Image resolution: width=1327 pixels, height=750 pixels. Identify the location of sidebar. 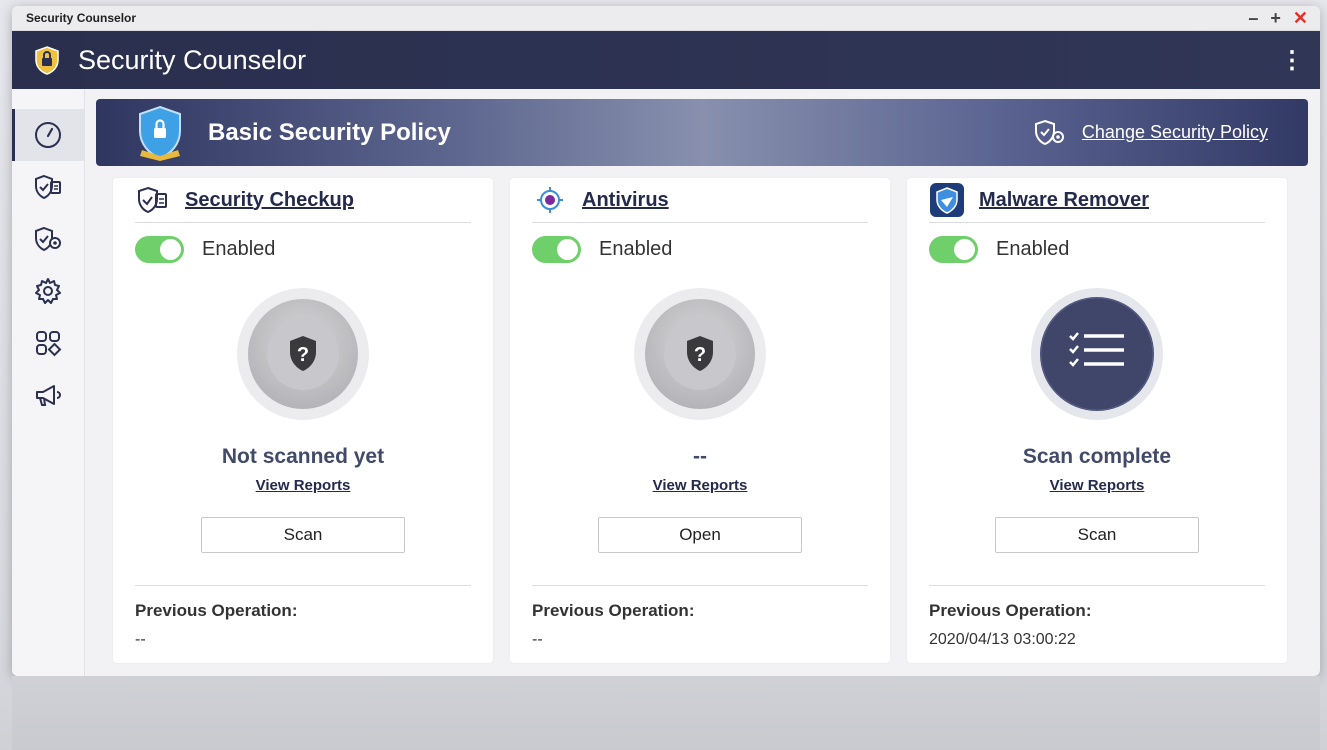
(48, 382).